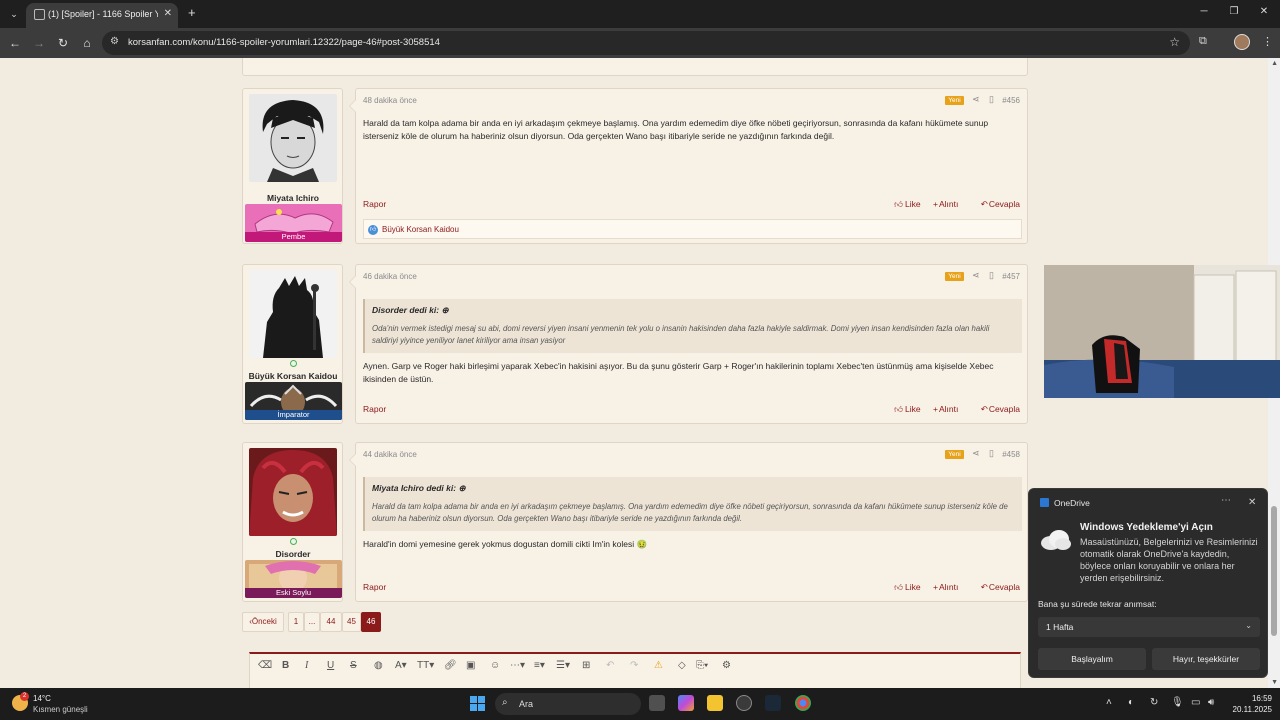 The image size is (1280, 720). Describe the element at coordinates (15, 43) in the screenshot. I see `back-icon: ←` at that location.